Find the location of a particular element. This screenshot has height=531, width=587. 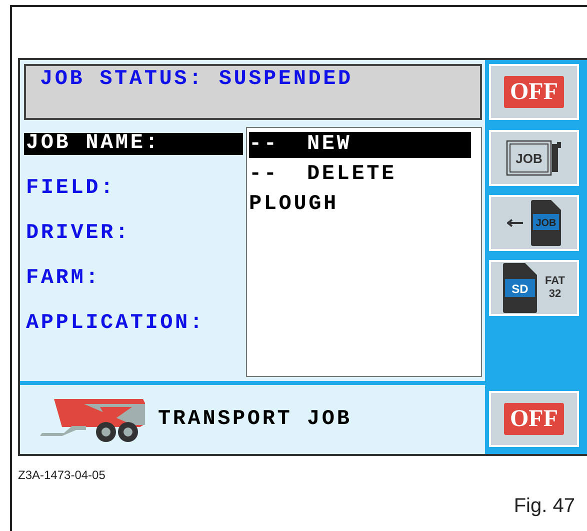

field-label: APPLICATION: is located at coordinates (133, 324).